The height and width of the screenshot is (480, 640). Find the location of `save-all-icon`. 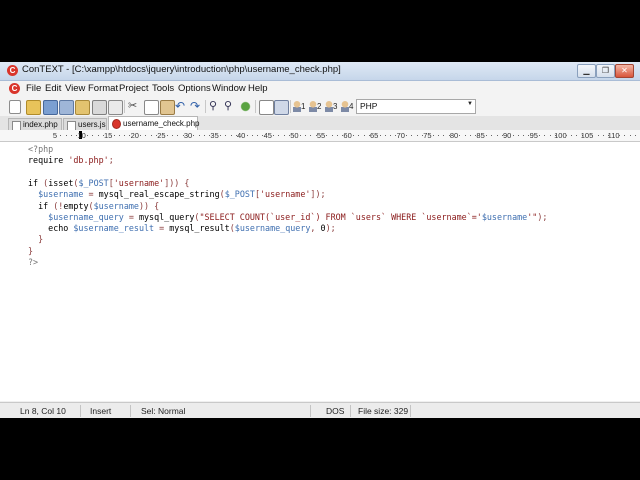

save-all-icon is located at coordinates (66, 107).